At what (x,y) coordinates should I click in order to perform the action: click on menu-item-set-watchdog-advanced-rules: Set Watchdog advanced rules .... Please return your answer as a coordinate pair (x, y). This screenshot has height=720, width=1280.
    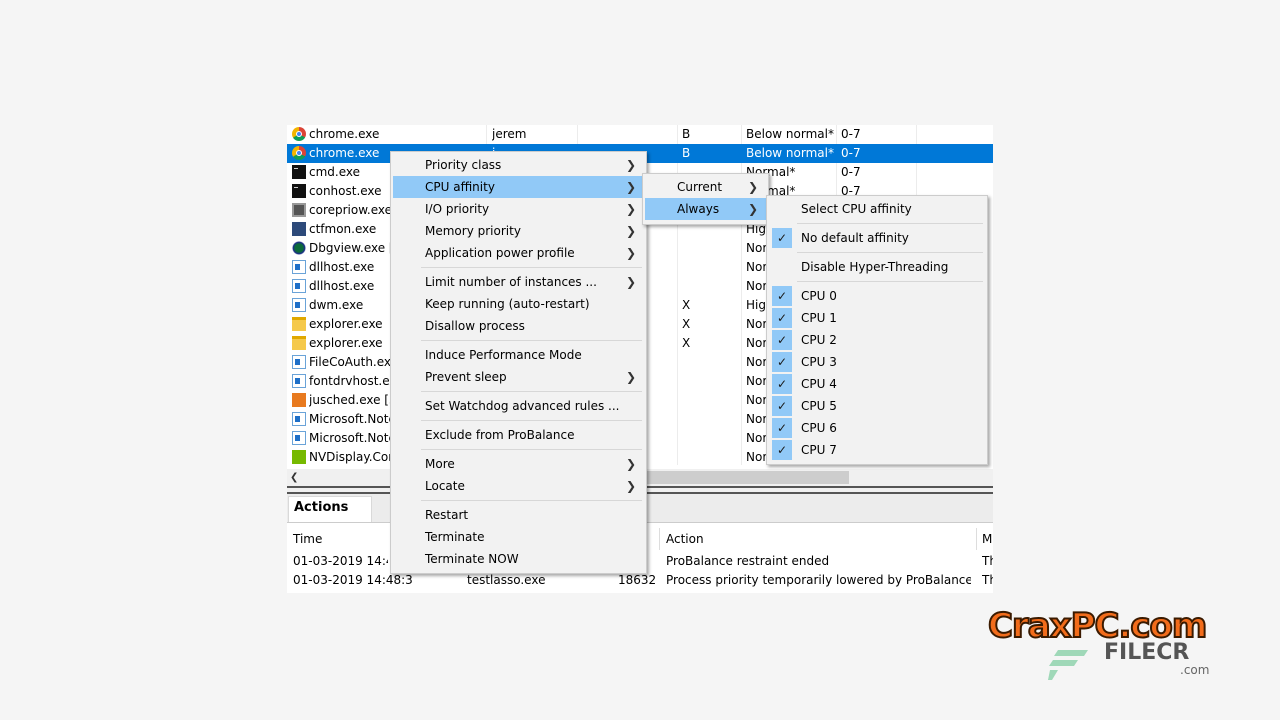
    Looking at the image, I should click on (518, 406).